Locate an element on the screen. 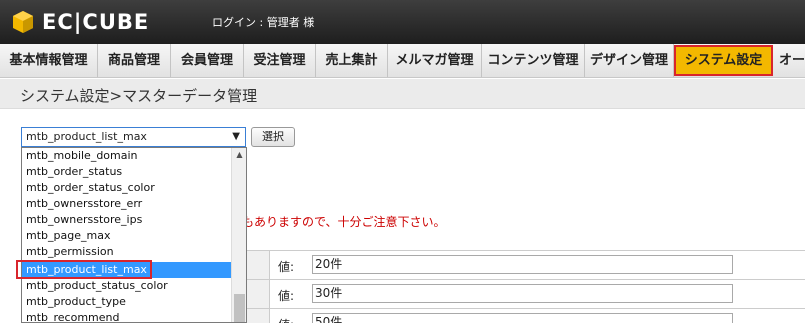 This screenshot has width=805, height=323. dropdown-option: mtb_product_status_color is located at coordinates (127, 286).